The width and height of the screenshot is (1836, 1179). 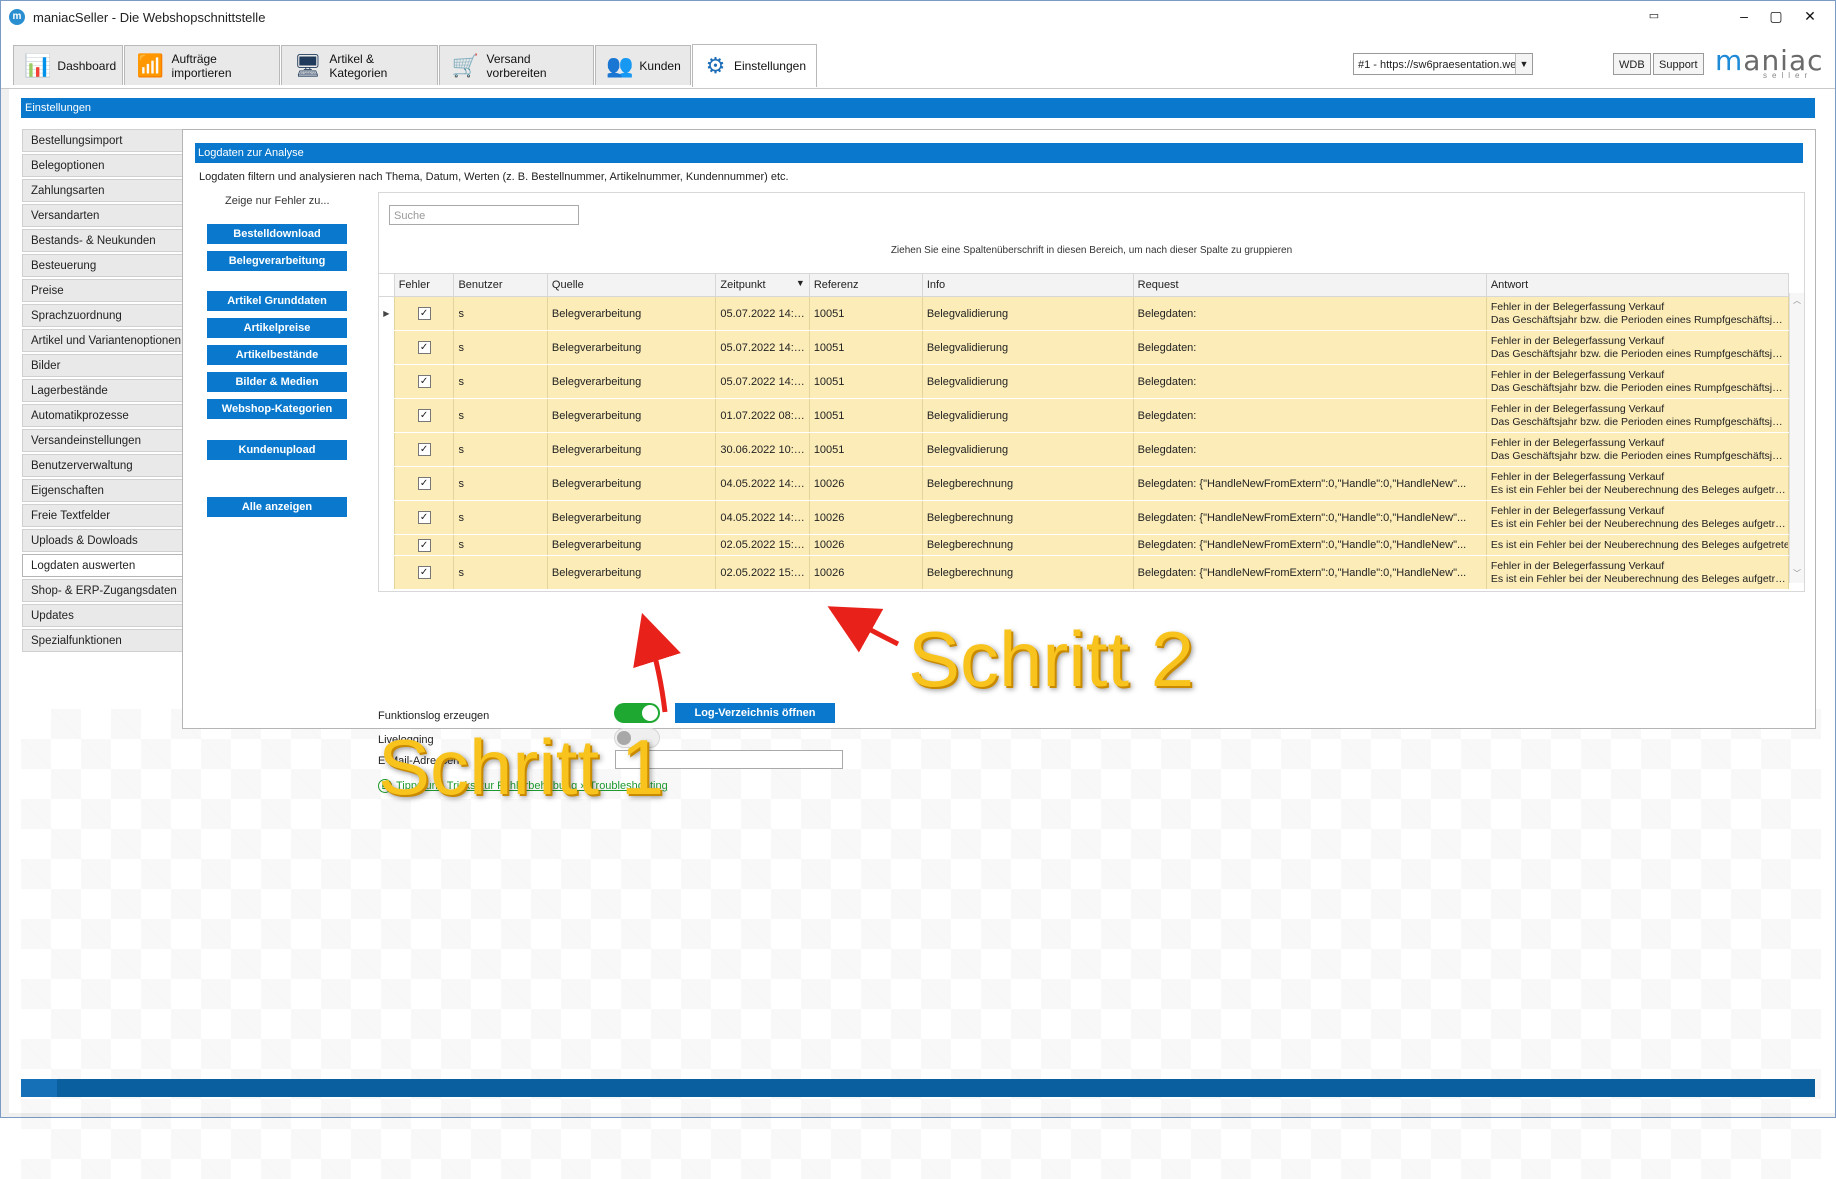 What do you see at coordinates (1776, 16) in the screenshot?
I see `maximize-button: ▢` at bounding box center [1776, 16].